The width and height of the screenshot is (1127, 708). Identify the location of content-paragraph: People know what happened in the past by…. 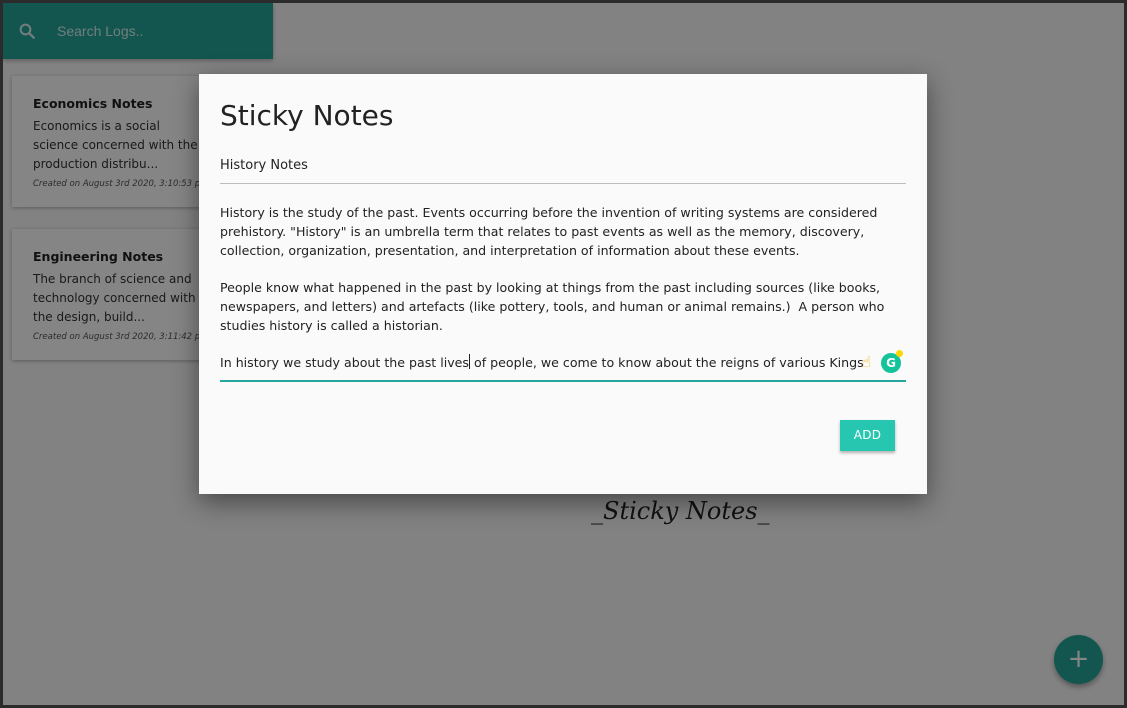
(554, 306).